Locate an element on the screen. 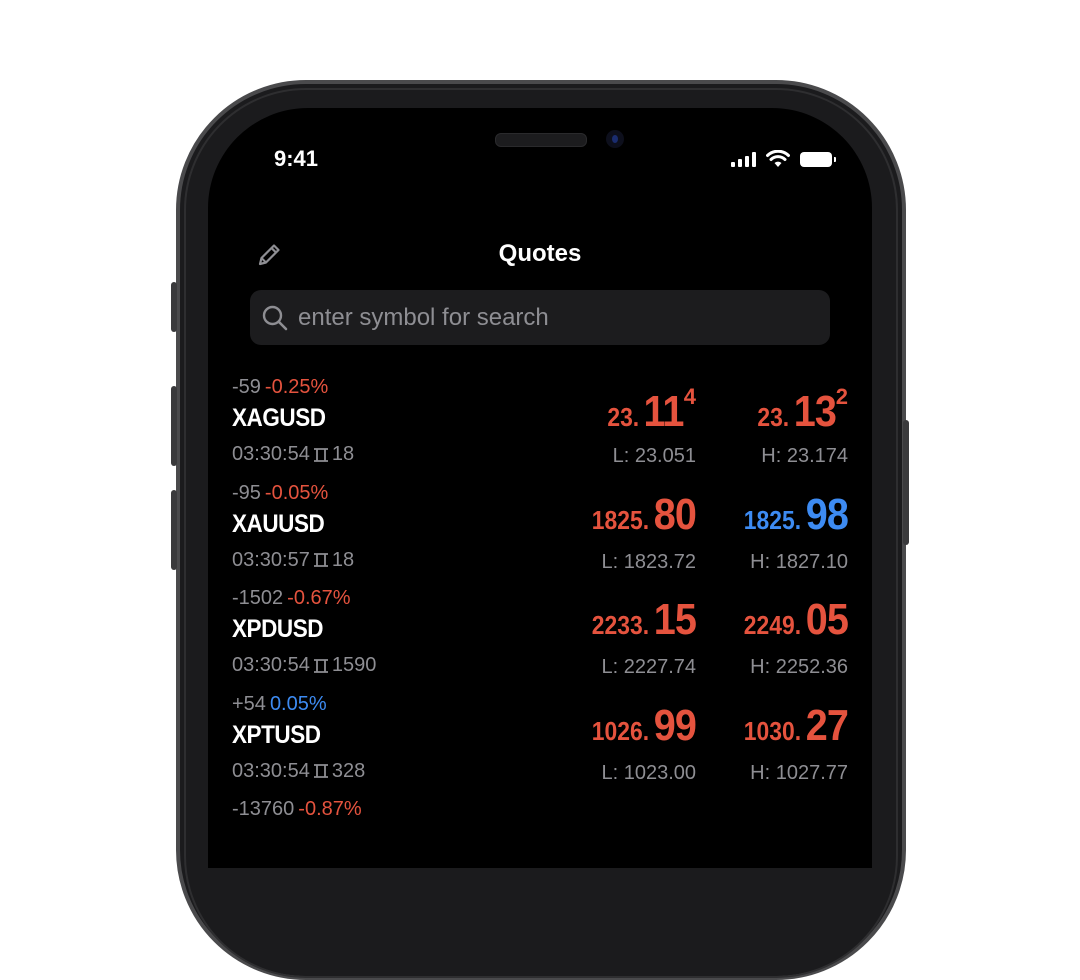 The height and width of the screenshot is (980, 1080). search-input is located at coordinates (548, 317).